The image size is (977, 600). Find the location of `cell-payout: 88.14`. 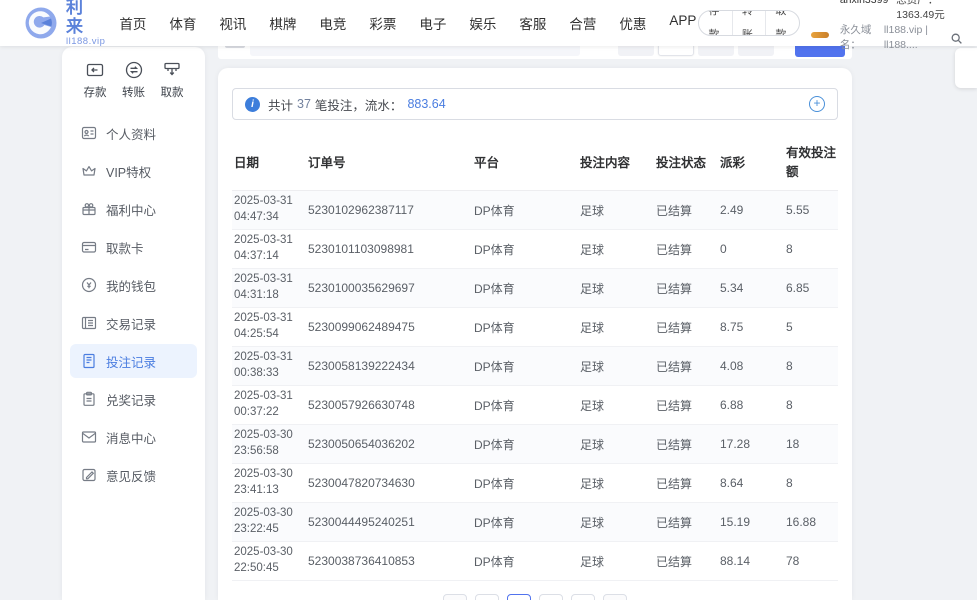

cell-payout: 88.14 is located at coordinates (751, 561).